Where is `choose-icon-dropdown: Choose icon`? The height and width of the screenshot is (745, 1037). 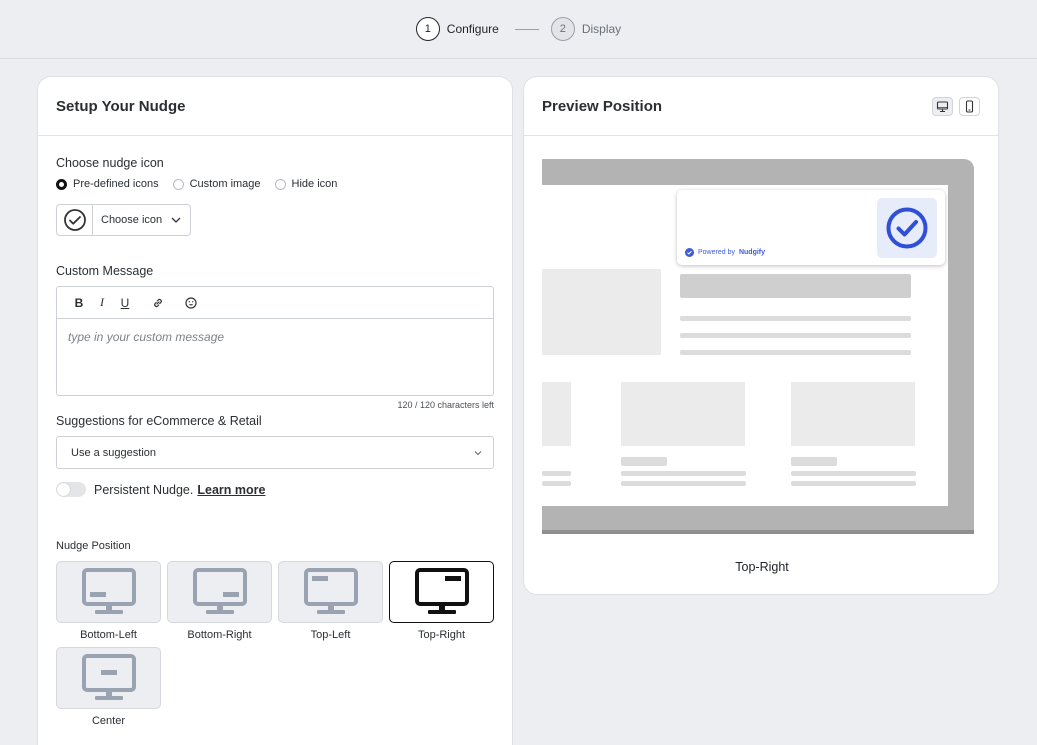
choose-icon-dropdown: Choose icon is located at coordinates (141, 220).